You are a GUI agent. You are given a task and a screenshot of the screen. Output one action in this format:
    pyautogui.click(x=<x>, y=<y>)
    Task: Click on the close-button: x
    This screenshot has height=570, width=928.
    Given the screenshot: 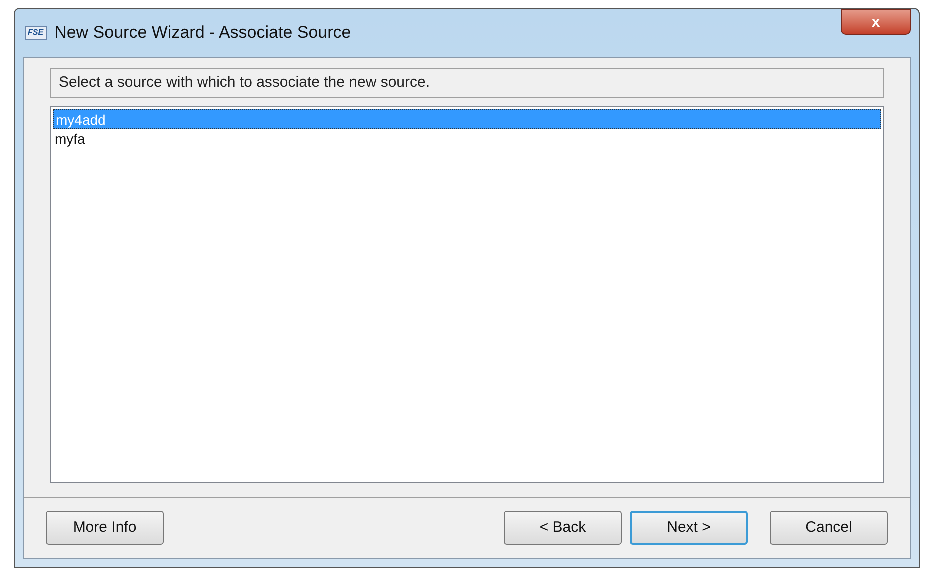 What is the action you would take?
    pyautogui.click(x=876, y=22)
    